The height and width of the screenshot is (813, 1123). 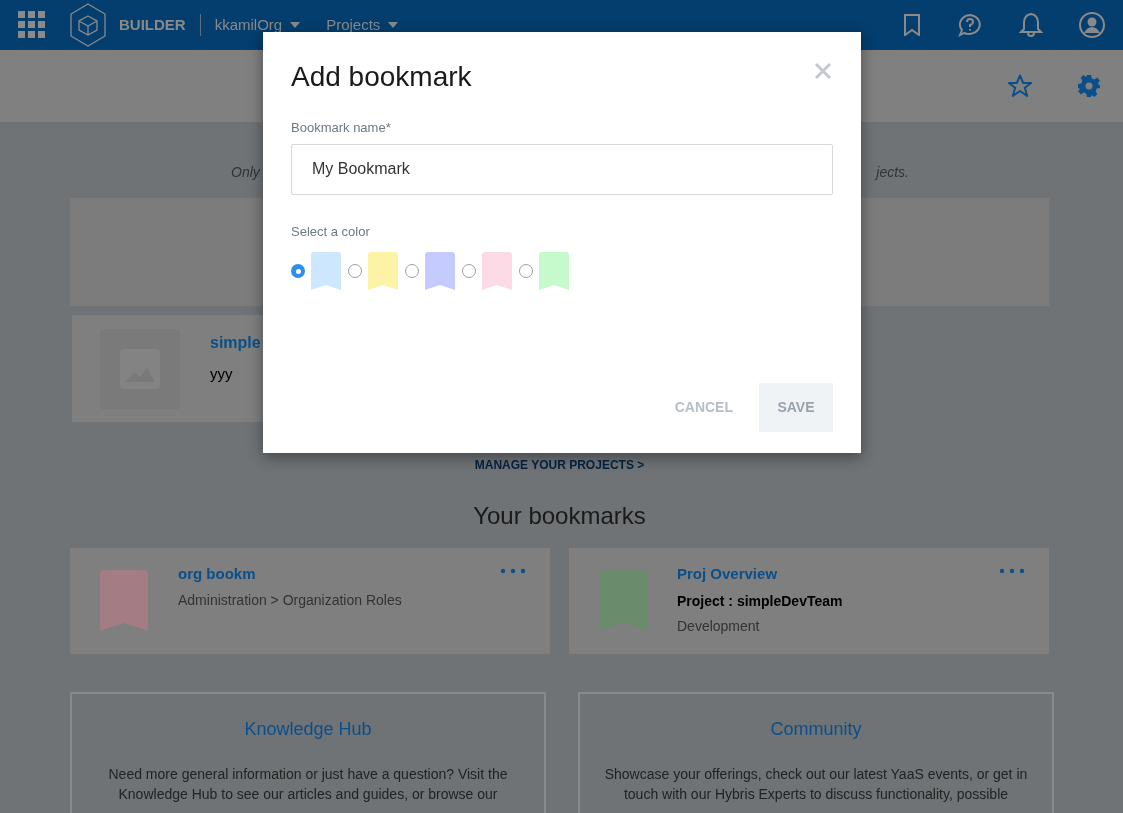 What do you see at coordinates (245, 172) in the screenshot?
I see `intro-text: Only` at bounding box center [245, 172].